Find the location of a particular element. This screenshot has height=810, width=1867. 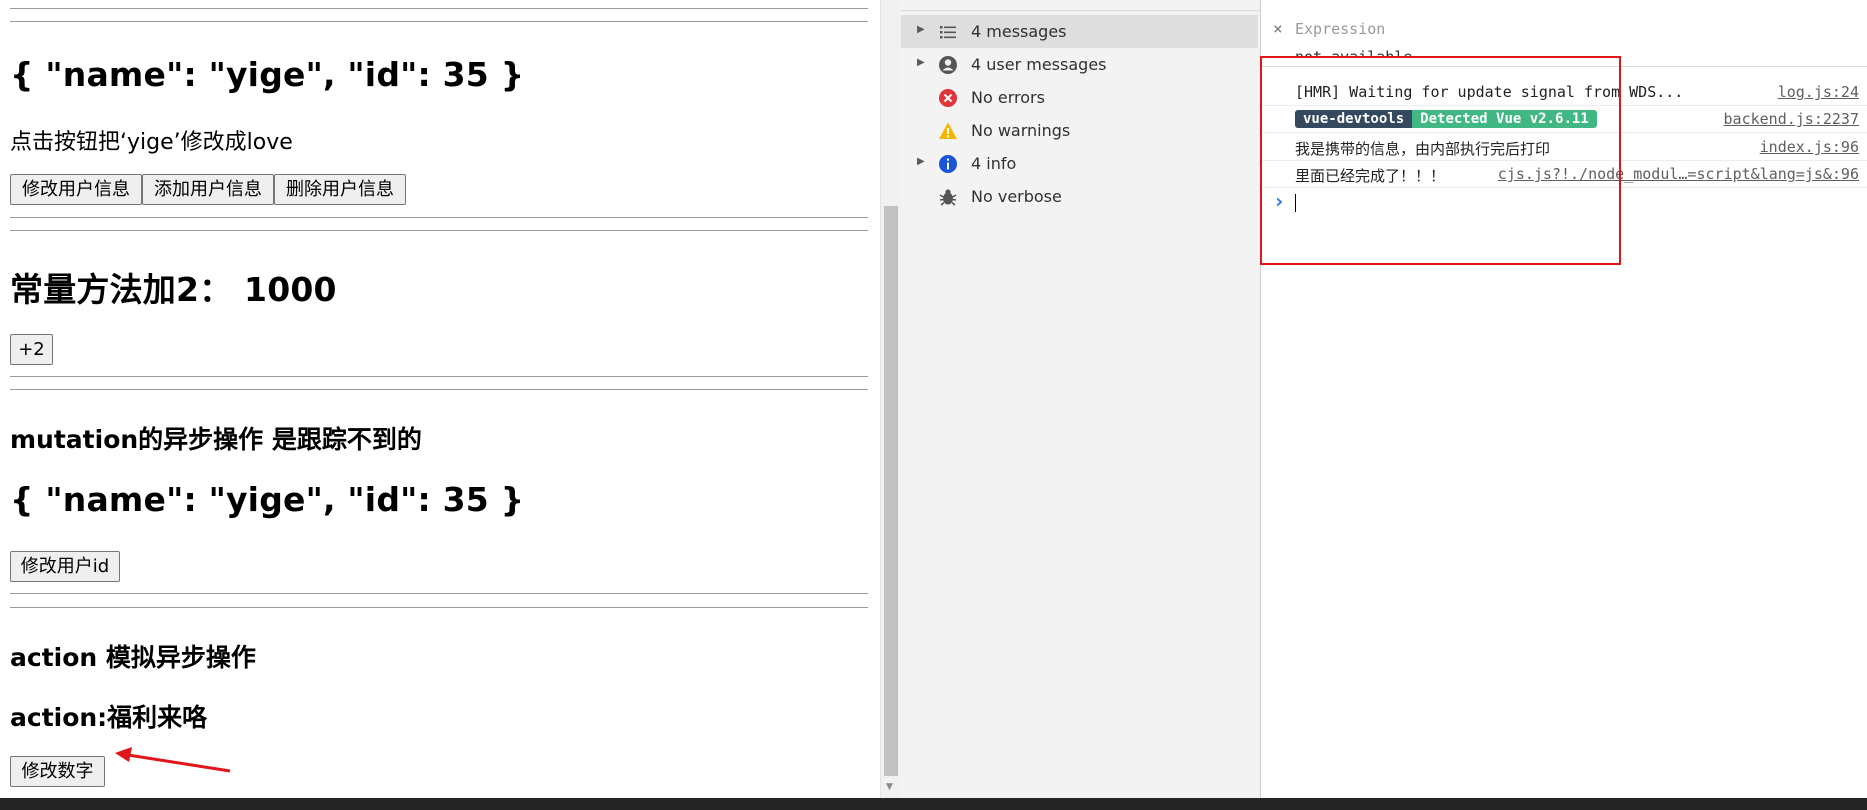

scroll-down-arrow-icon: ▼ is located at coordinates (889, 787).